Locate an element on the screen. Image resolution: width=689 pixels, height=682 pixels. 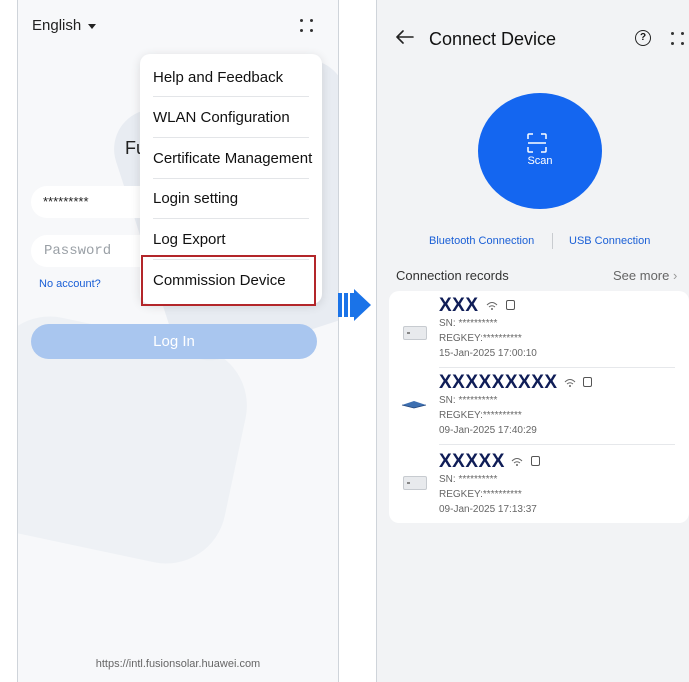
usb-connection-link: USB Connection is located at coordinates (609, 241).